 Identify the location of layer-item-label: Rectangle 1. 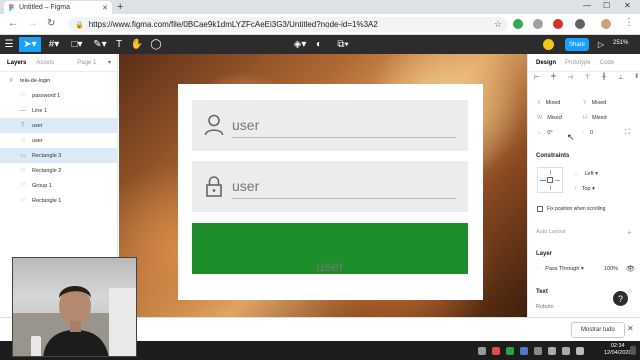
(47, 200).